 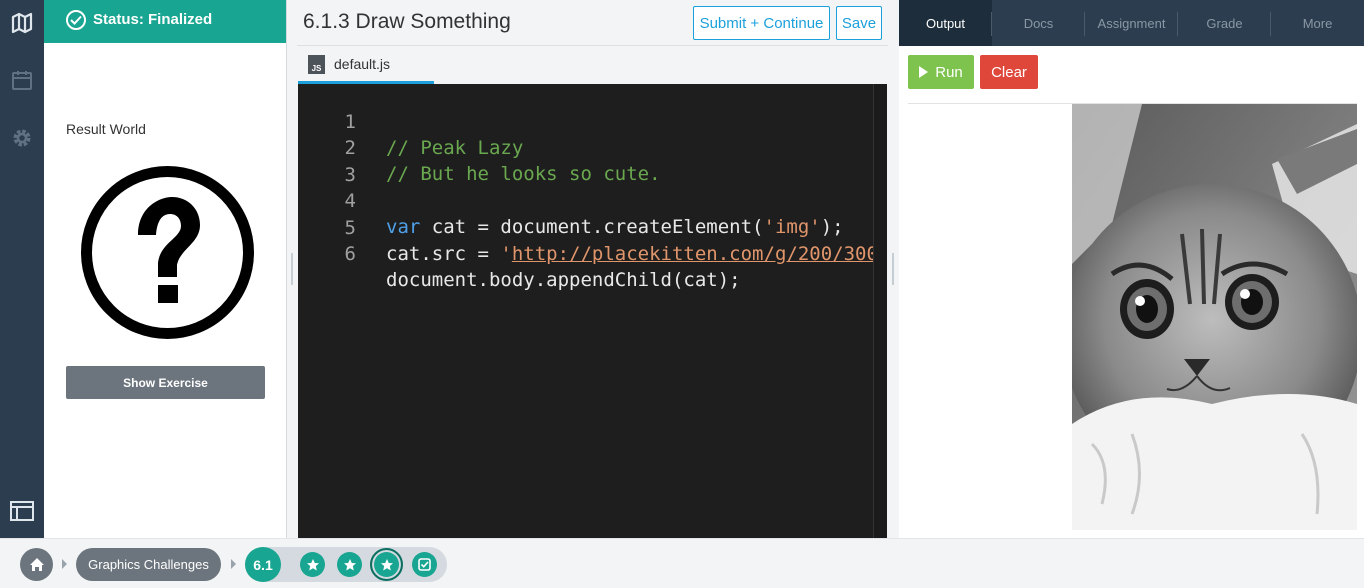 I want to click on save-button: Save, so click(x=859, y=23).